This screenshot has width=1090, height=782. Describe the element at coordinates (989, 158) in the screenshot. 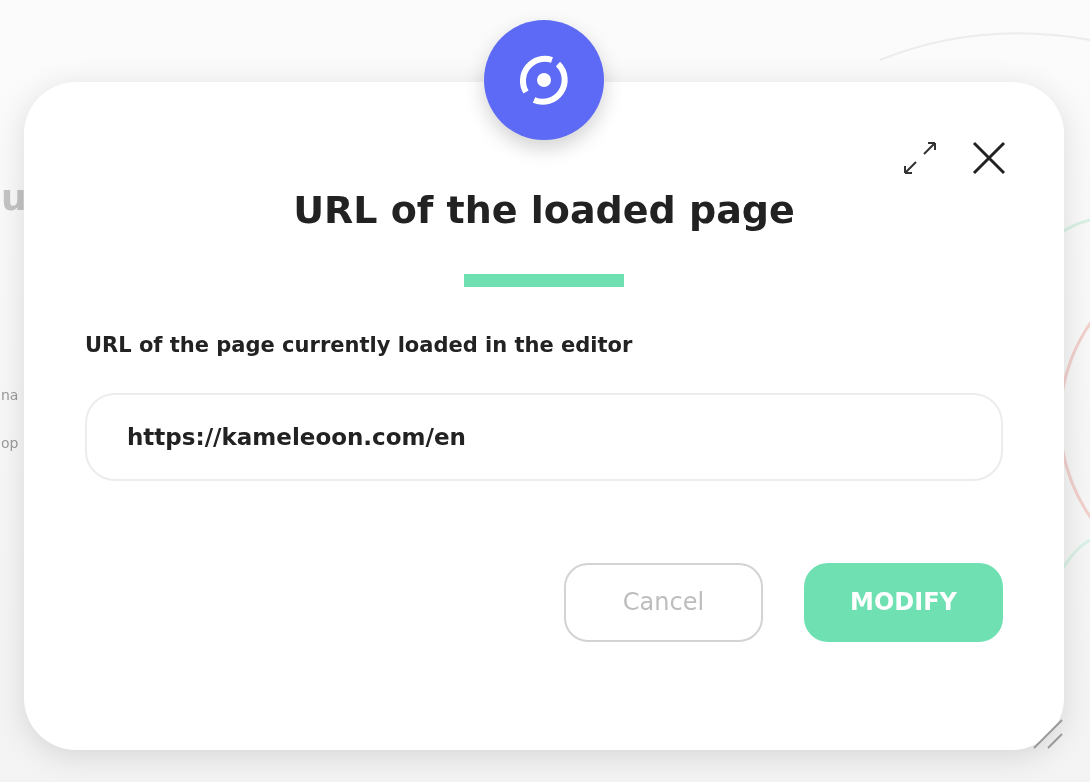

I see `close-icon` at that location.